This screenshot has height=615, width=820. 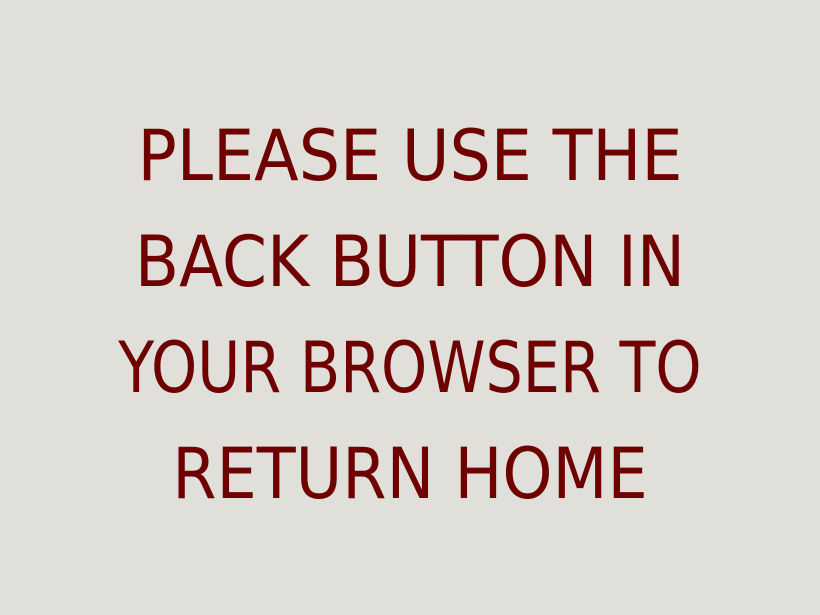 I want to click on instruction-line-3: YOUR BROWSER TO, so click(x=410, y=368).